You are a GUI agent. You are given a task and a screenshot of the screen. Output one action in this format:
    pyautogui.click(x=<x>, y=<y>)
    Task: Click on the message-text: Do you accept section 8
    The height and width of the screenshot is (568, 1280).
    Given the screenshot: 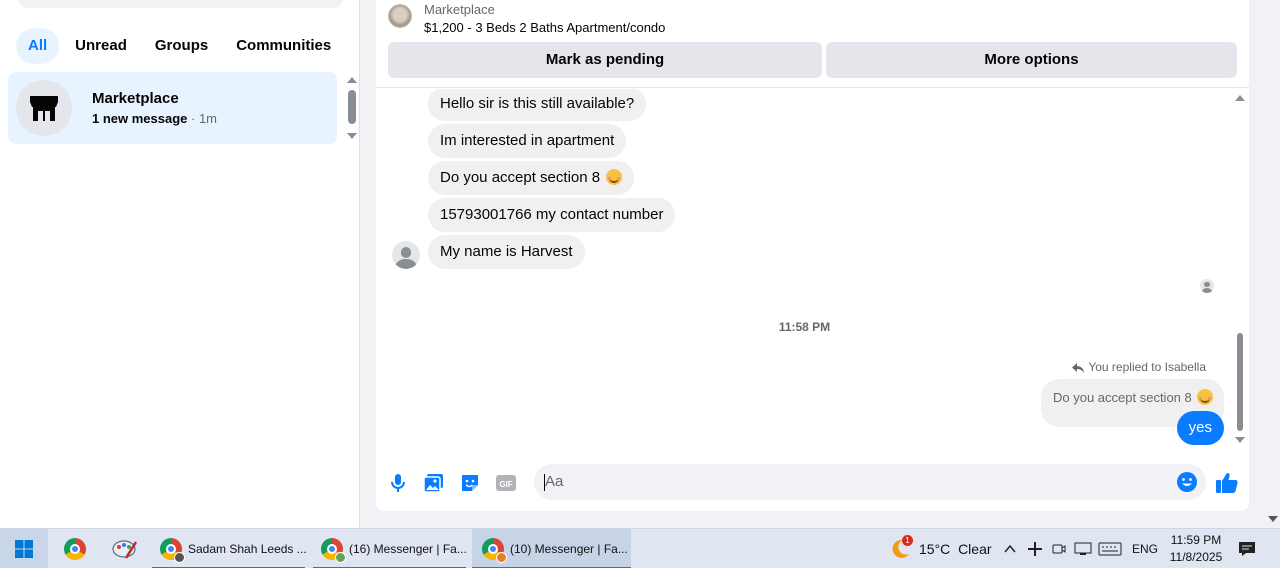 What is the action you would take?
    pyautogui.click(x=520, y=177)
    